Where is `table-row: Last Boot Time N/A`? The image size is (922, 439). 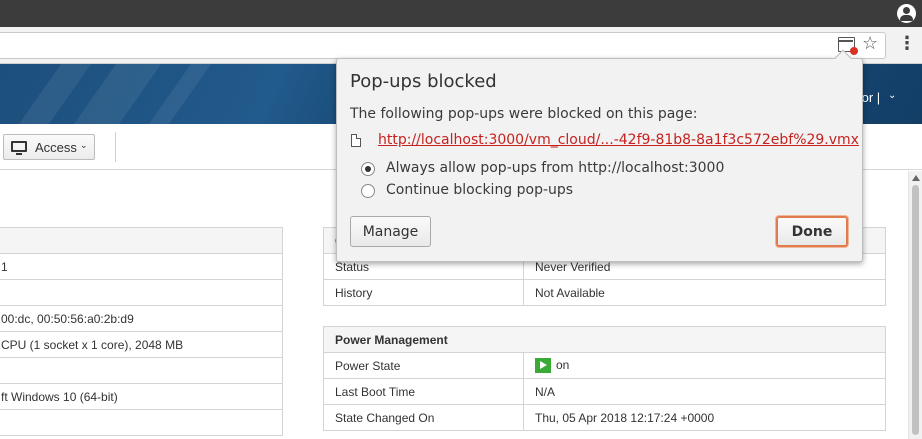 table-row: Last Boot Time N/A is located at coordinates (604, 391).